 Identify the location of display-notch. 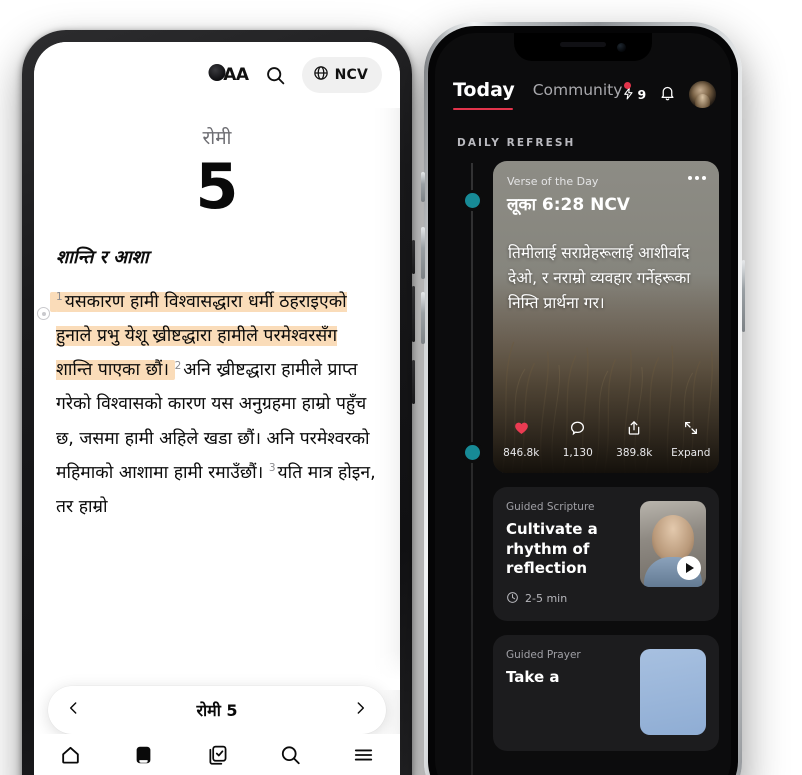
(583, 47).